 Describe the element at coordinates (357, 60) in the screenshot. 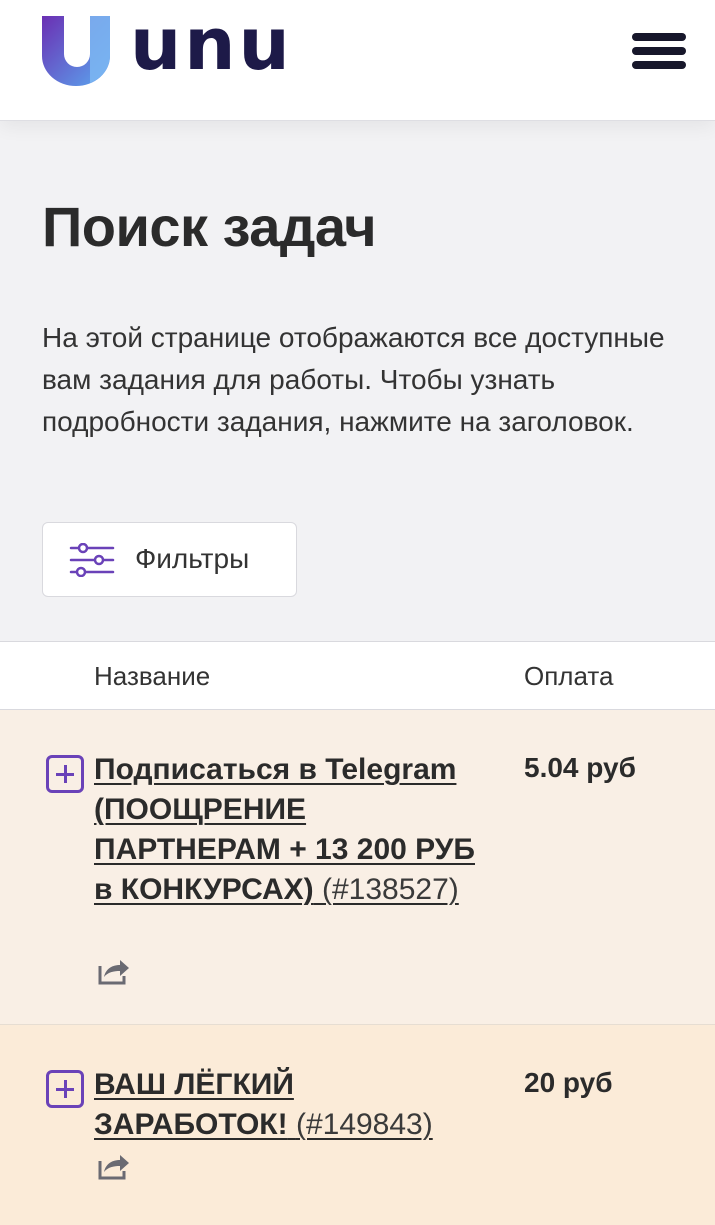

I see `site-header: unu` at that location.